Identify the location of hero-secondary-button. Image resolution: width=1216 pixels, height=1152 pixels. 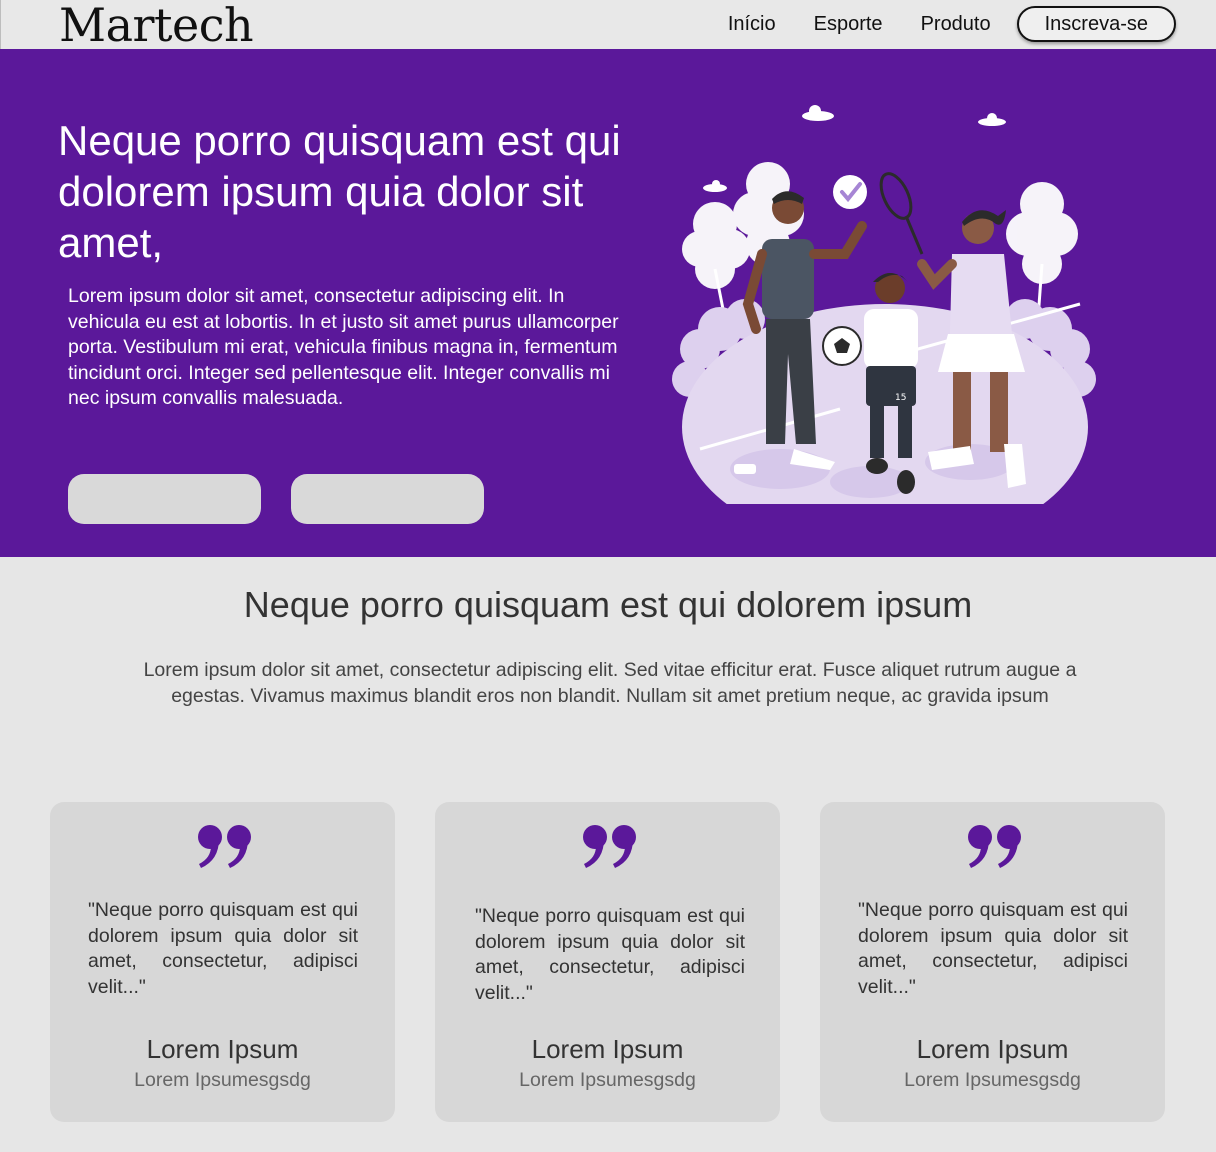
(387, 499).